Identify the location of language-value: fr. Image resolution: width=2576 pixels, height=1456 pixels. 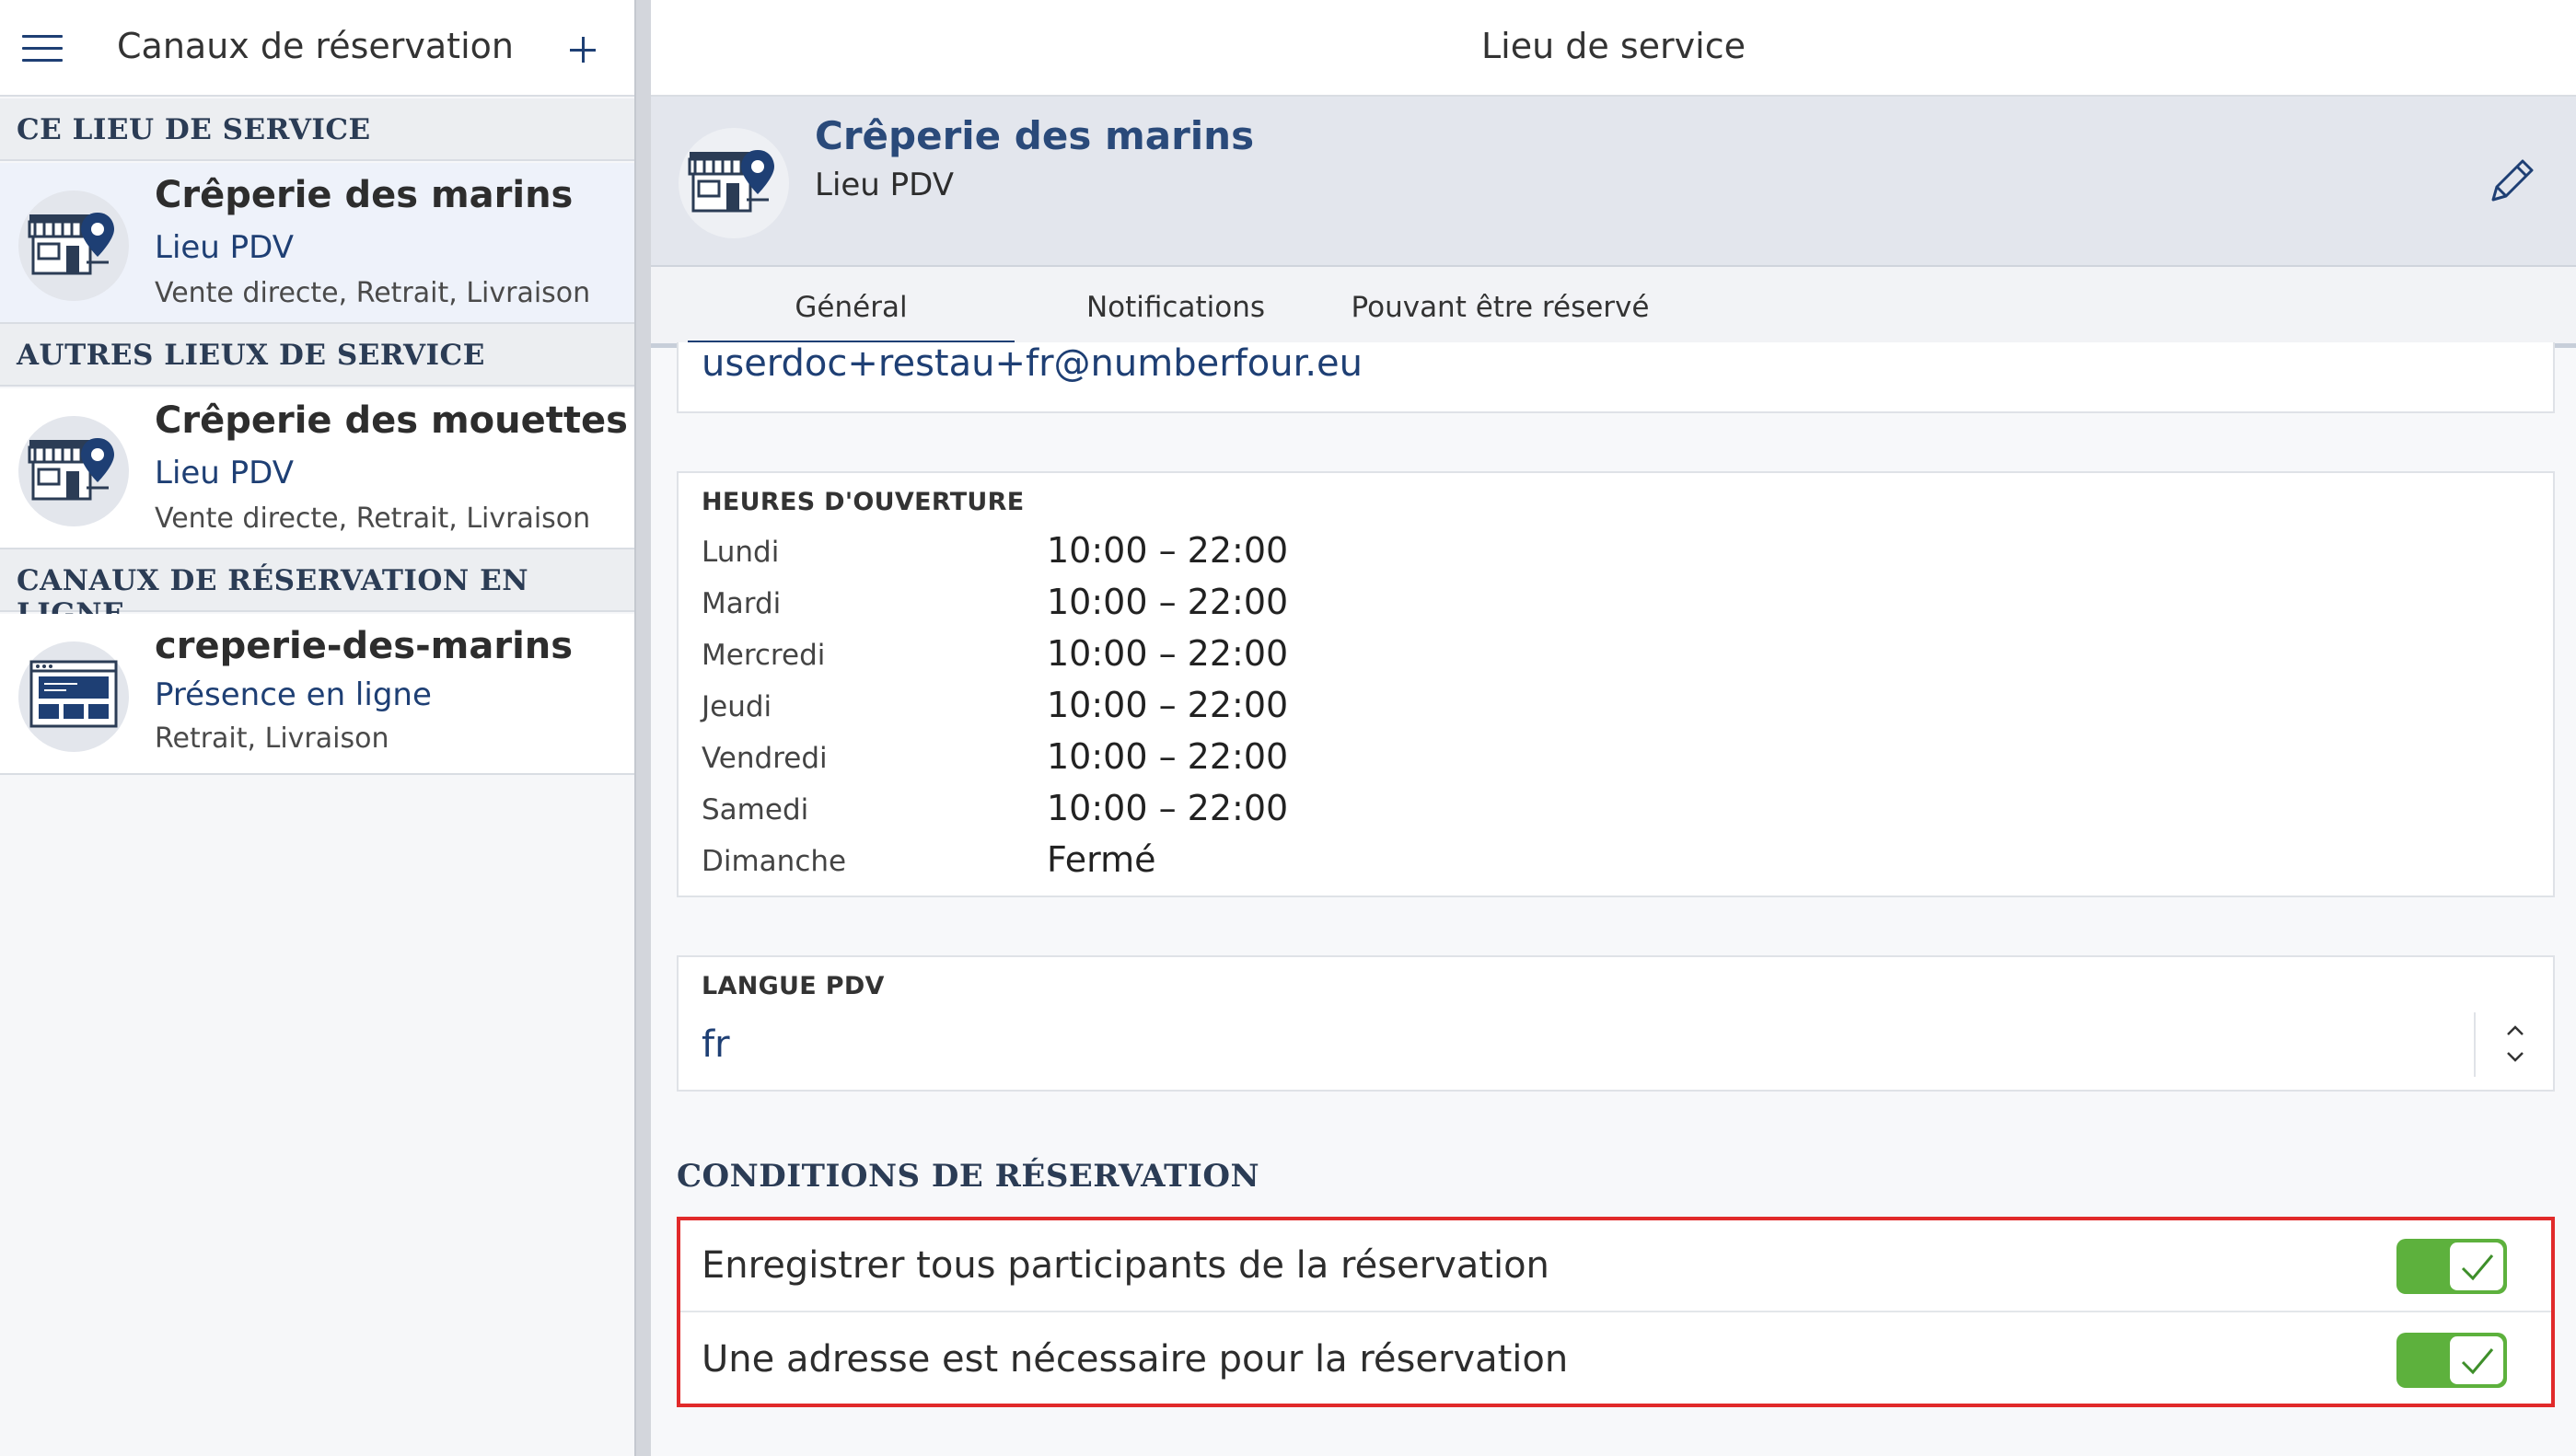
(716, 1044).